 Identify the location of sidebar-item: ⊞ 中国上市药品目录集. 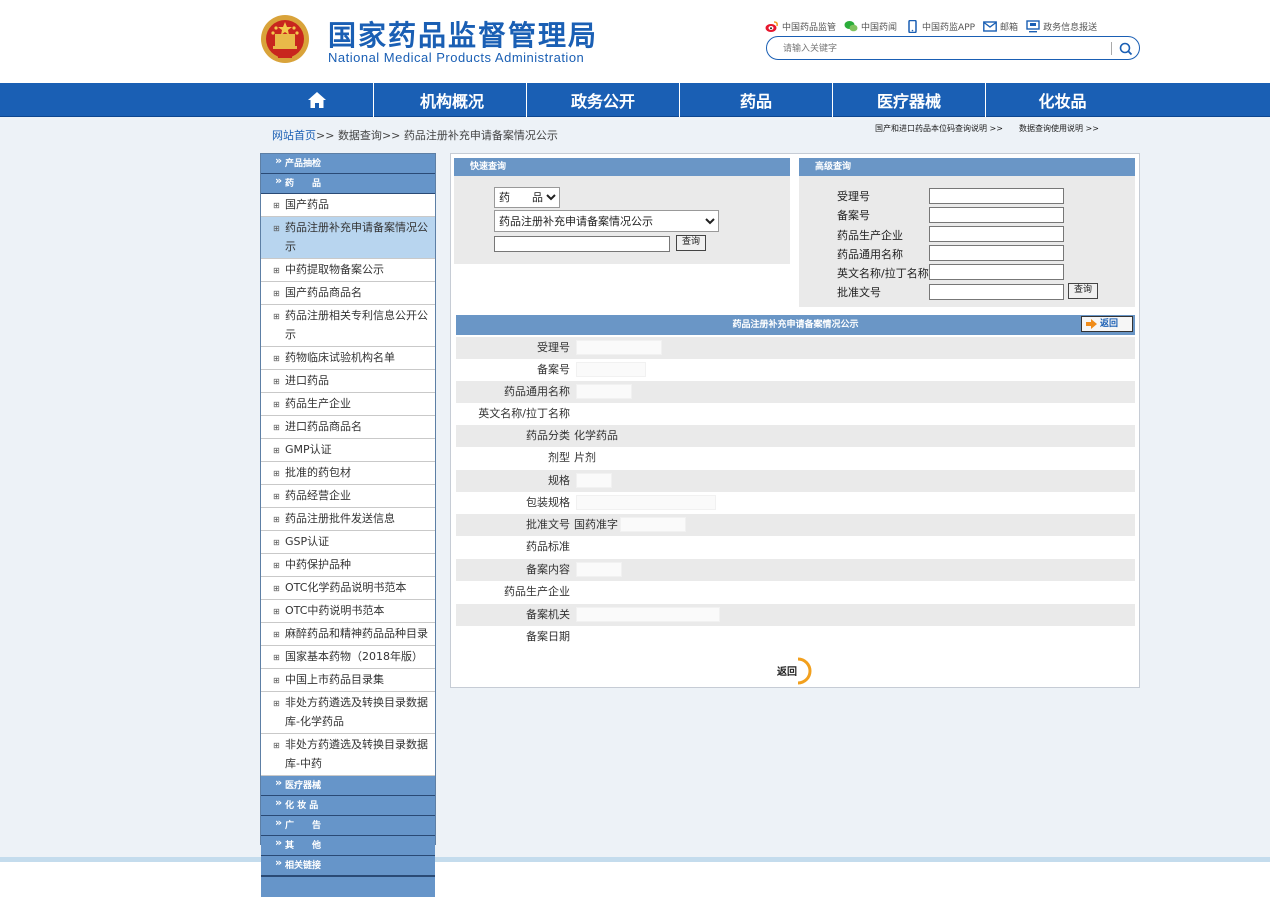
(348, 680).